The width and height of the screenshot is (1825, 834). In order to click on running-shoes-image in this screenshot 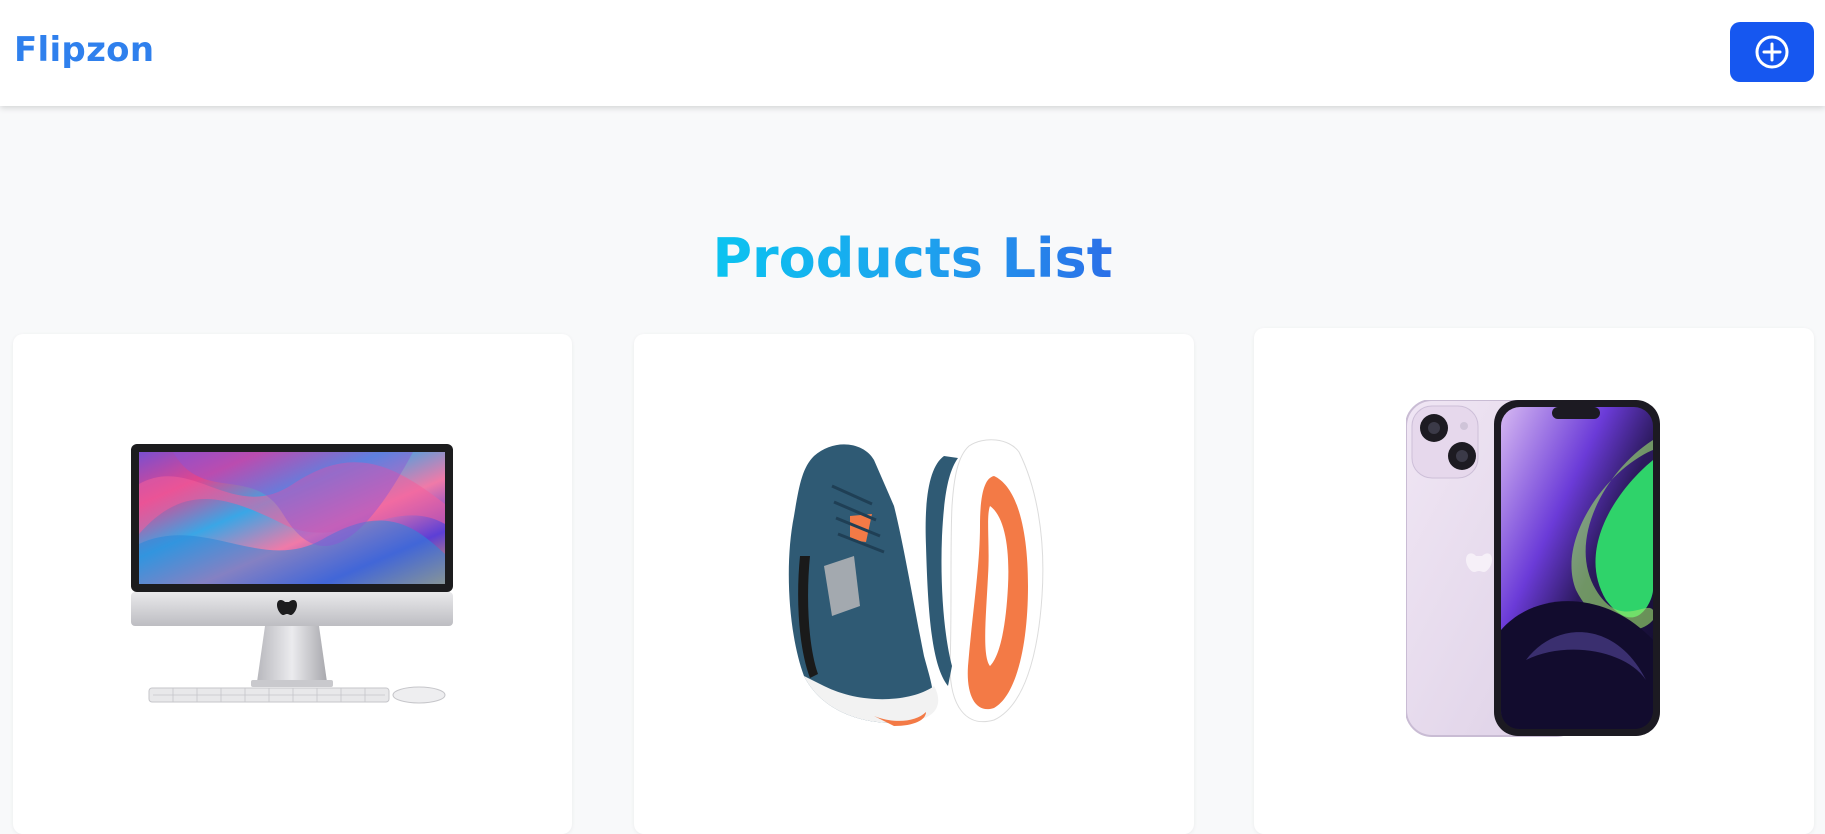, I will do `click(916, 582)`.